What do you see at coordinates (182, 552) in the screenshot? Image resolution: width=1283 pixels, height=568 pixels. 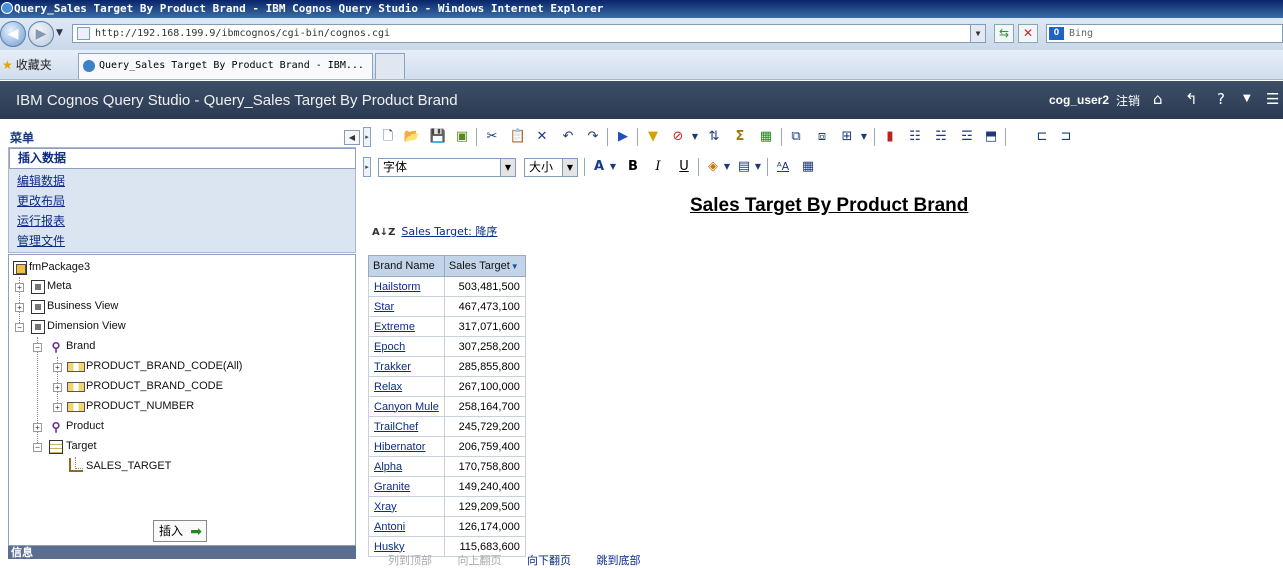 I see `info-panel-header: 信息` at bounding box center [182, 552].